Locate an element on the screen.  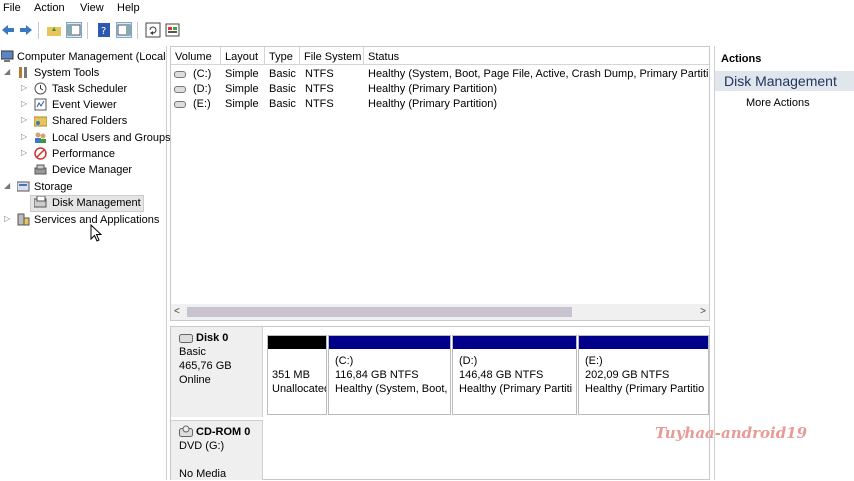
storage-icon is located at coordinates (23, 186).